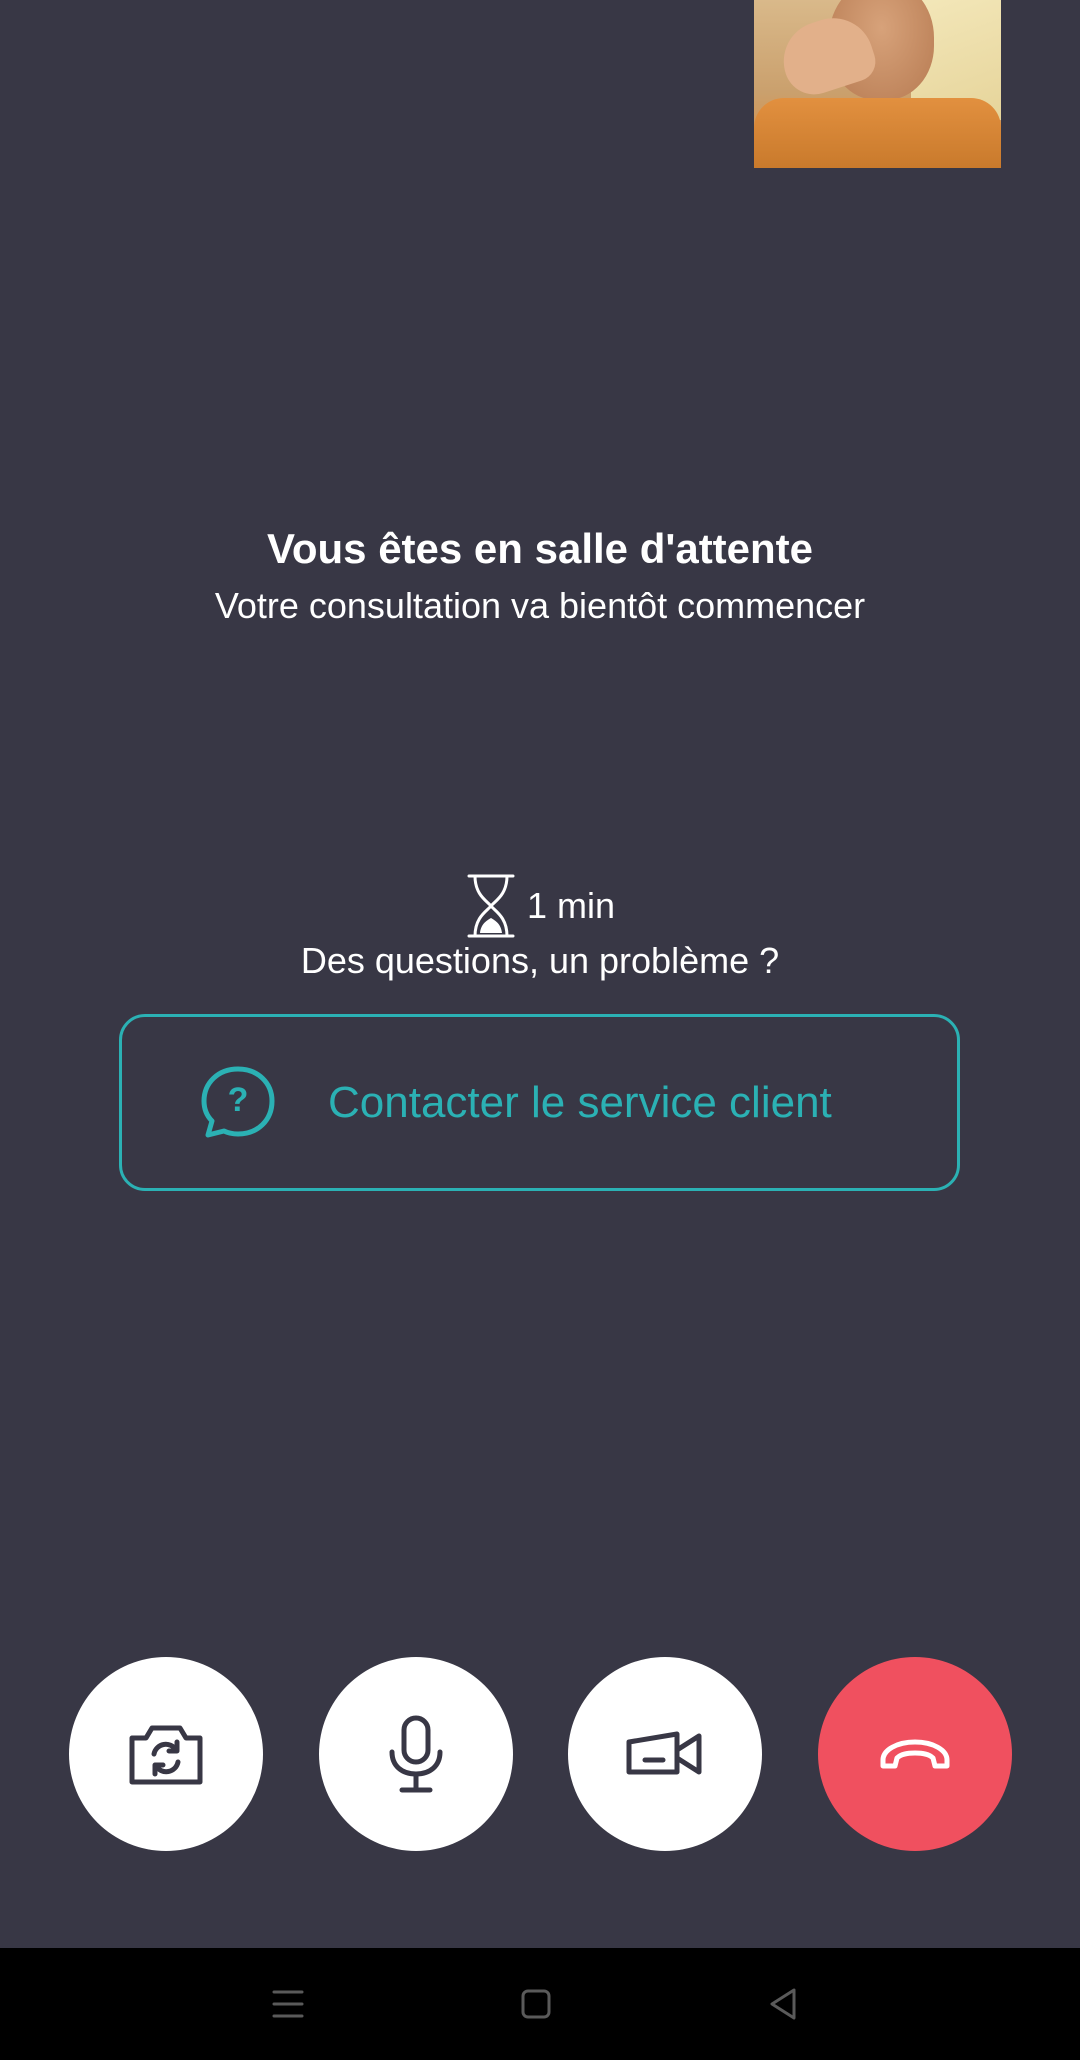 The width and height of the screenshot is (1080, 2060). I want to click on nav-home-button, so click(536, 2004).